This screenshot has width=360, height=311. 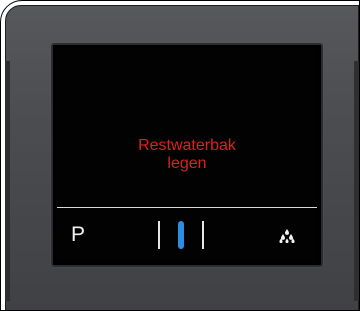 I want to click on strength-level-selector, so click(x=181, y=236).